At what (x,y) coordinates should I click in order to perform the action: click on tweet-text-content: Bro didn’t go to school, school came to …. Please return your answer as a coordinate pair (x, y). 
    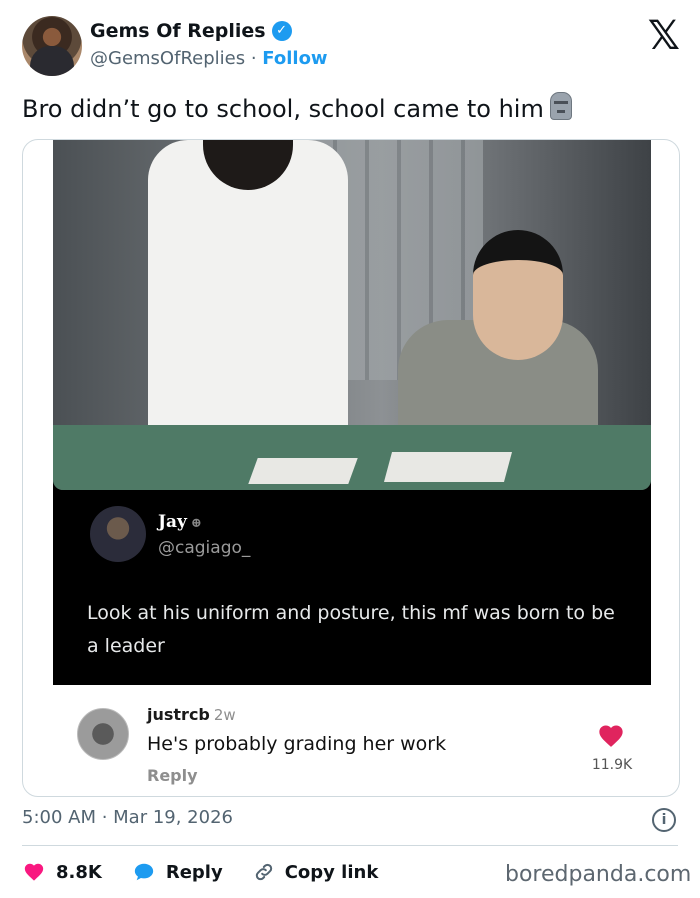
    Looking at the image, I should click on (283, 109).